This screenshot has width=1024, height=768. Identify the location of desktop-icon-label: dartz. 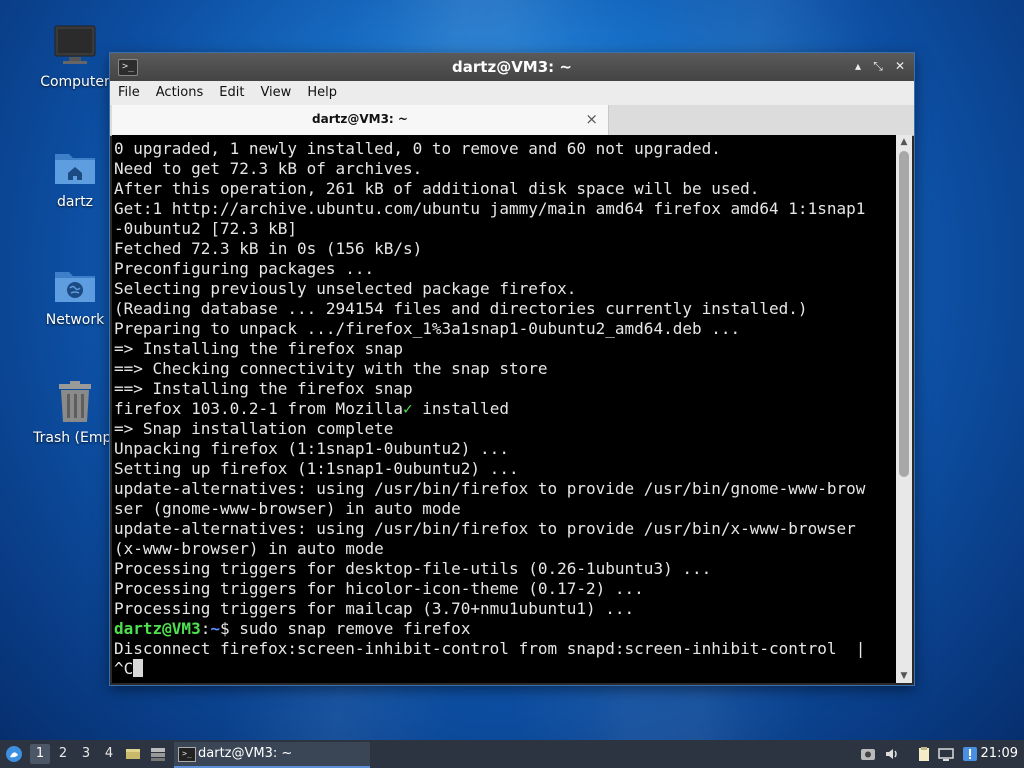
(75, 202).